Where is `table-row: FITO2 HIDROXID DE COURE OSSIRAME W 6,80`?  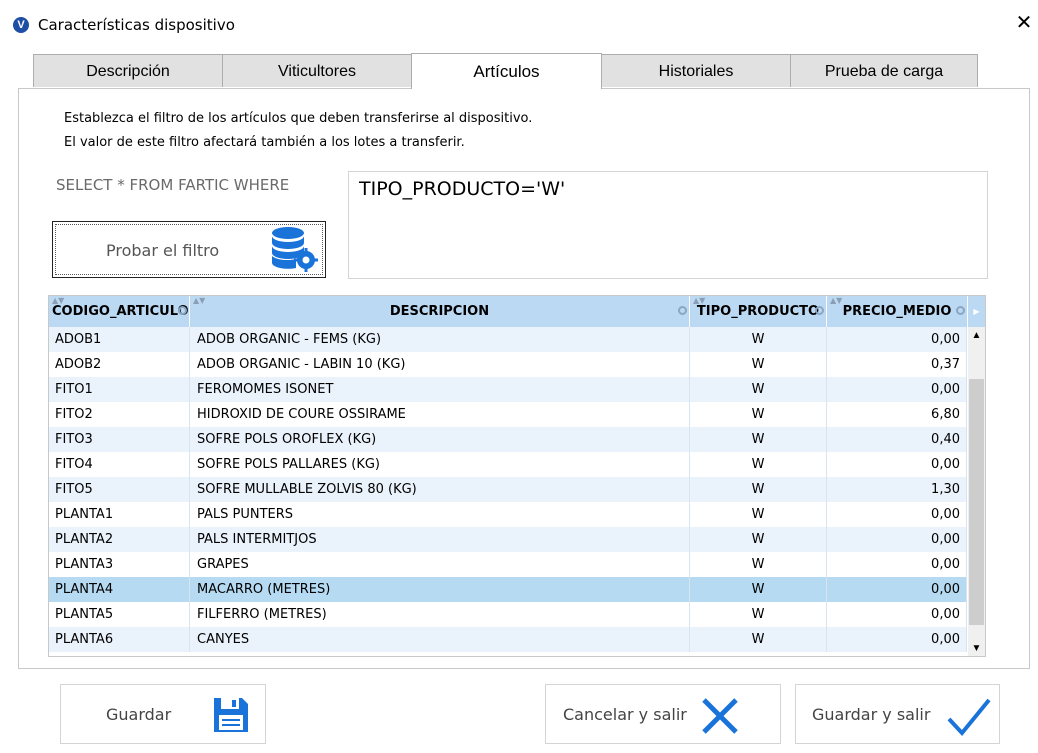 table-row: FITO2 HIDROXID DE COURE OSSIRAME W 6,80 is located at coordinates (508, 414).